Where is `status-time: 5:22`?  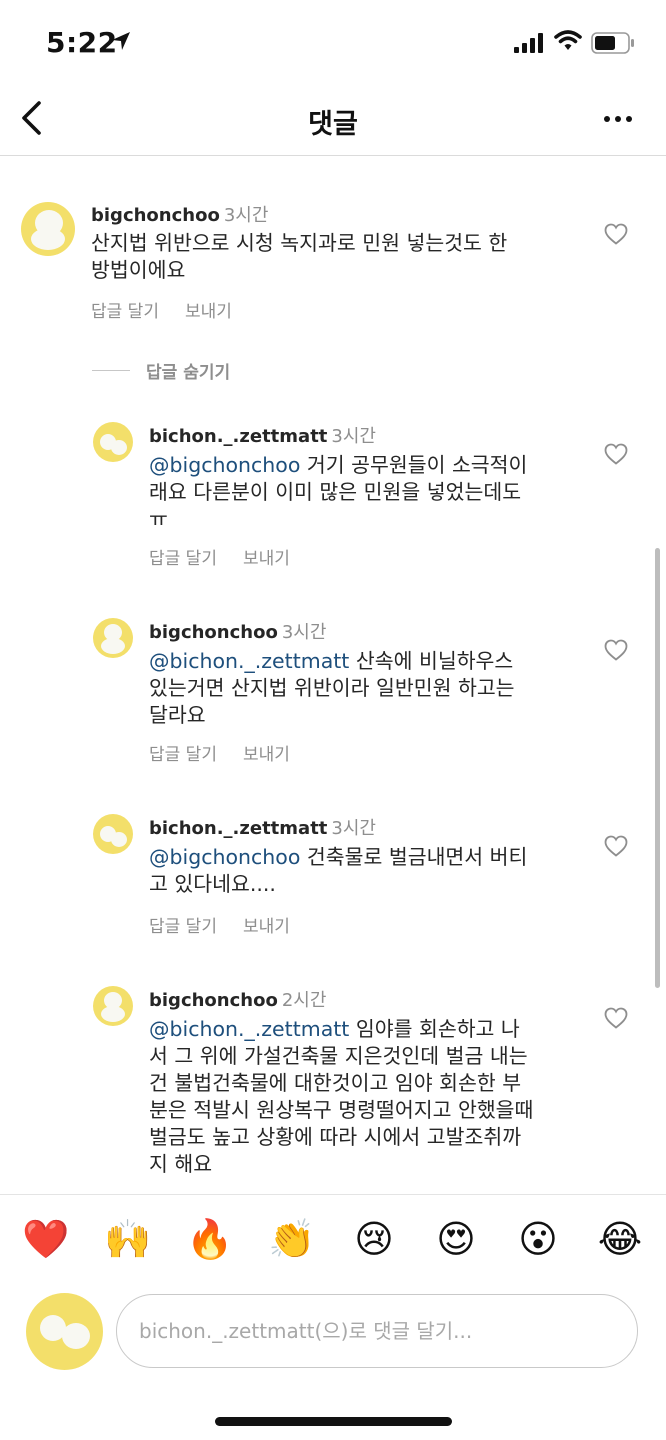 status-time: 5:22 is located at coordinates (82, 42).